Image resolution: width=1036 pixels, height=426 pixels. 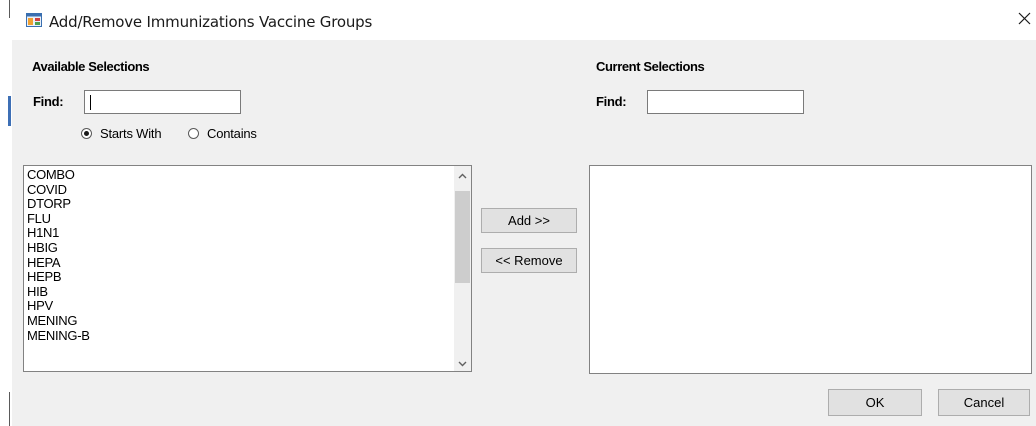 I want to click on cancel-button: Cancel, so click(x=984, y=402).